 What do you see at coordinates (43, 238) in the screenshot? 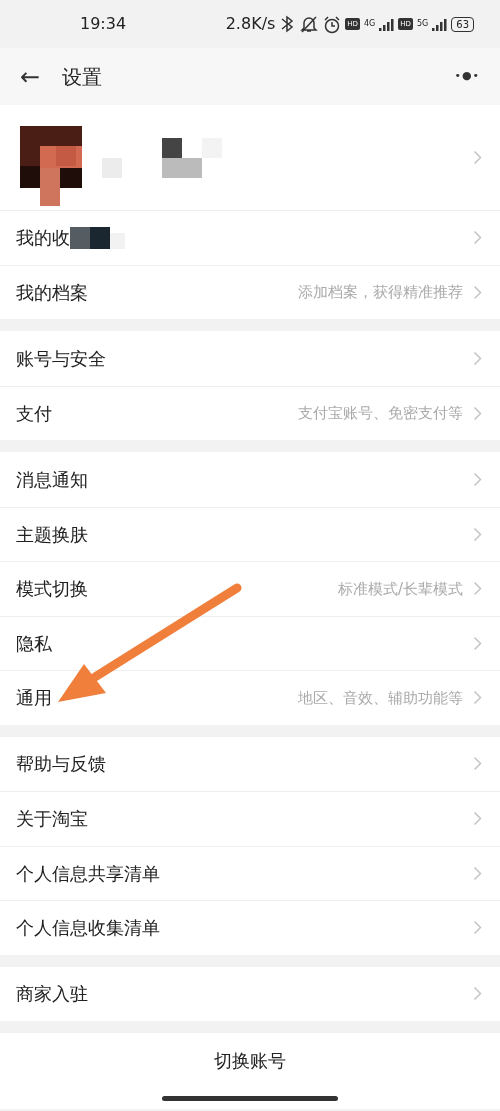
I see `row-label: 我的收` at bounding box center [43, 238].